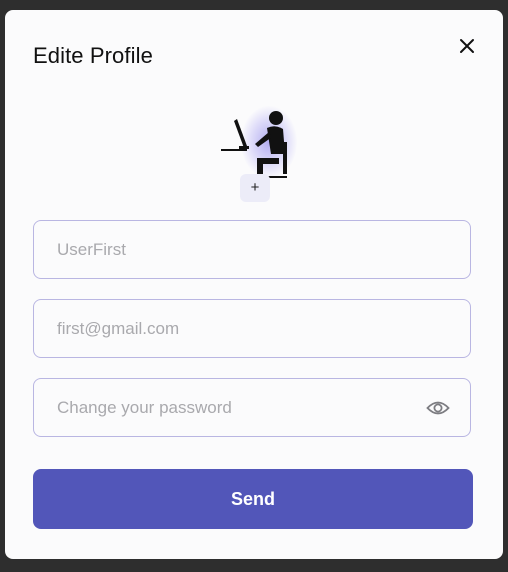 The image size is (508, 572). I want to click on username-input, so click(252, 249).